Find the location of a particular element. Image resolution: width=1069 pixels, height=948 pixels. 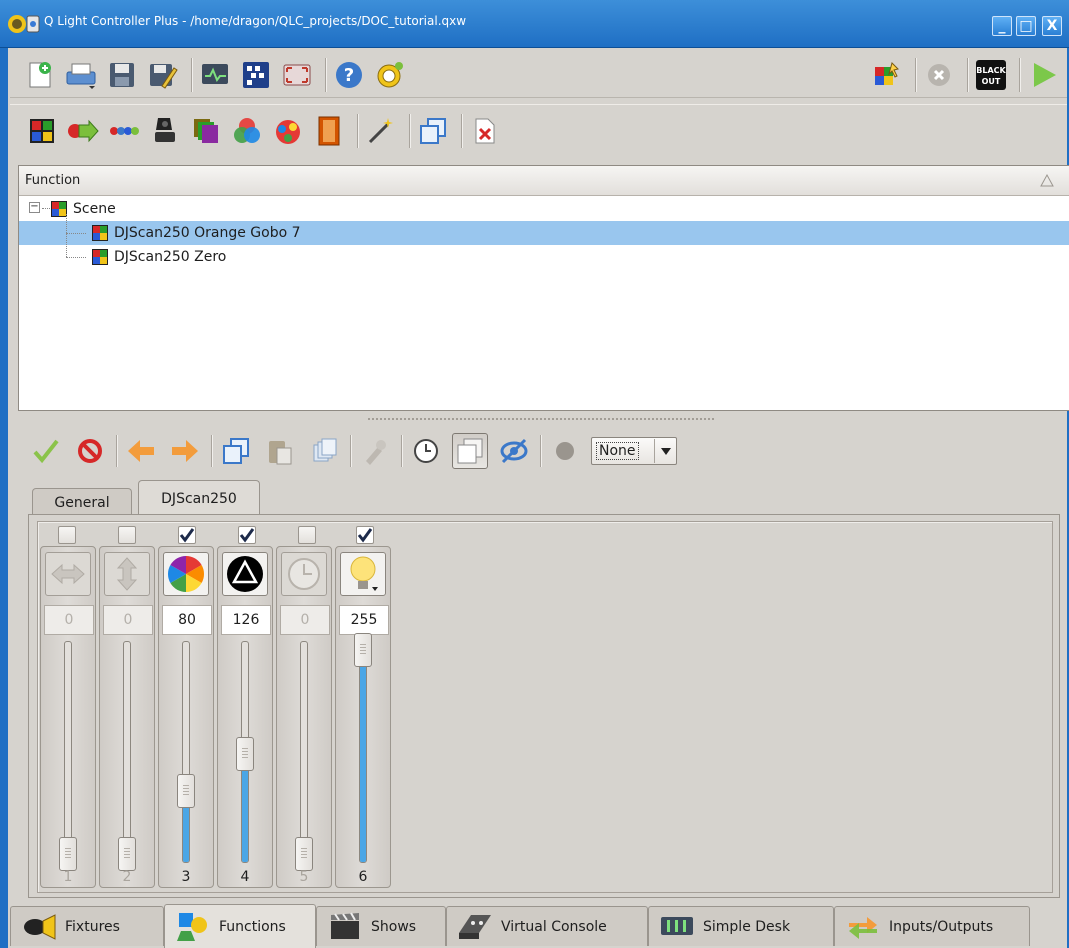

copy-to-all-icon is located at coordinates (324, 451).